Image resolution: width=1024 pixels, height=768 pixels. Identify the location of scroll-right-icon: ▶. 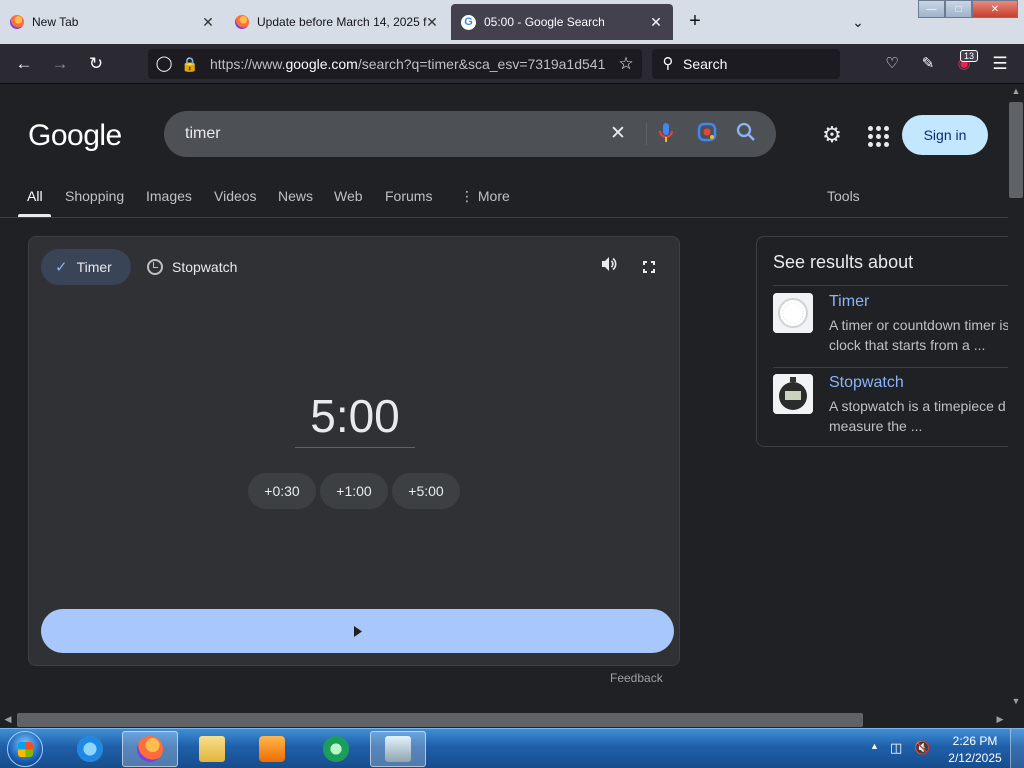
(1000, 719).